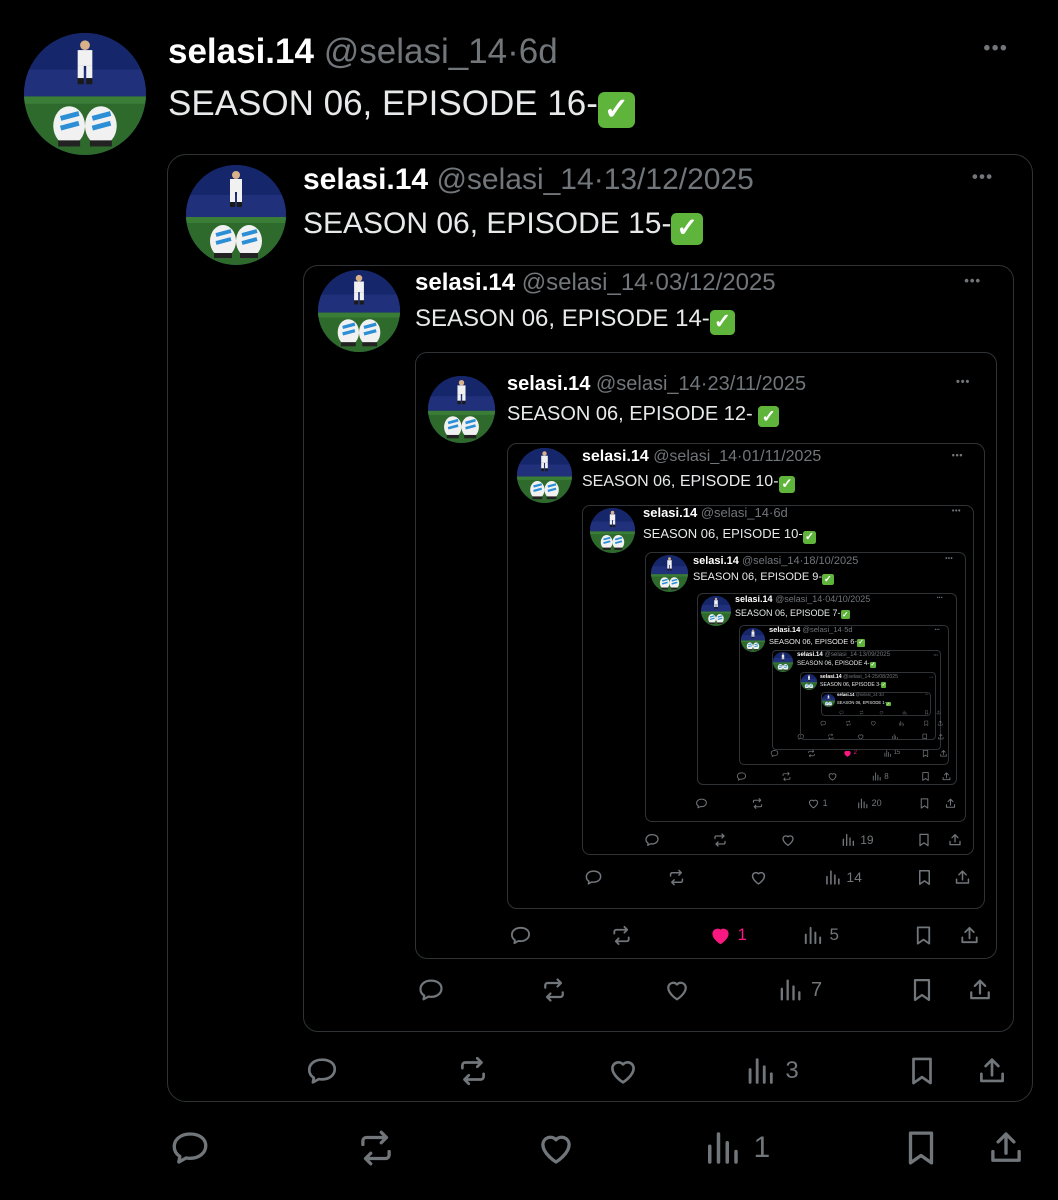 This screenshot has width=1058, height=1200. What do you see at coordinates (869, 803) in the screenshot?
I see `views-button: 20` at bounding box center [869, 803].